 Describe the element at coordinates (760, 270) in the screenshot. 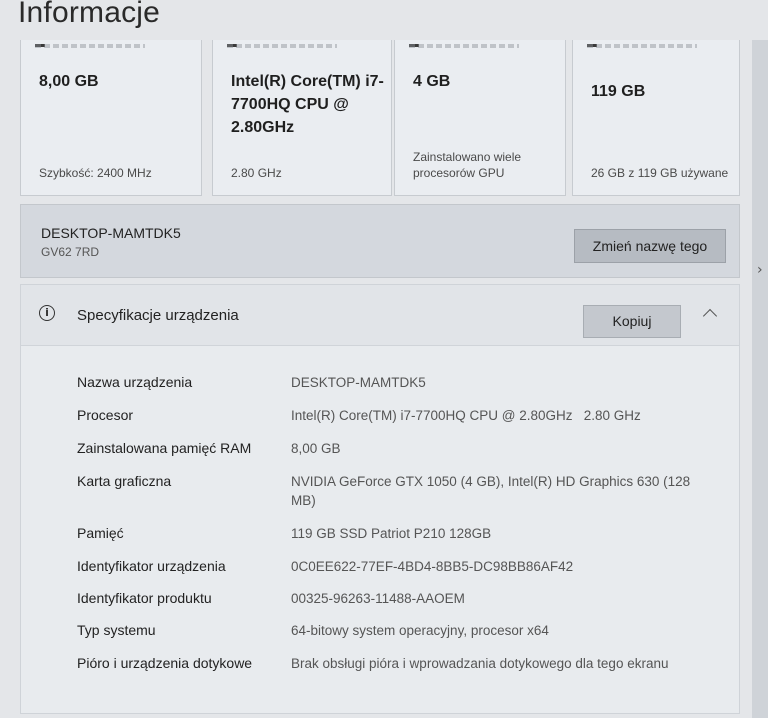

I see `resize-arrow-icon: ›` at that location.